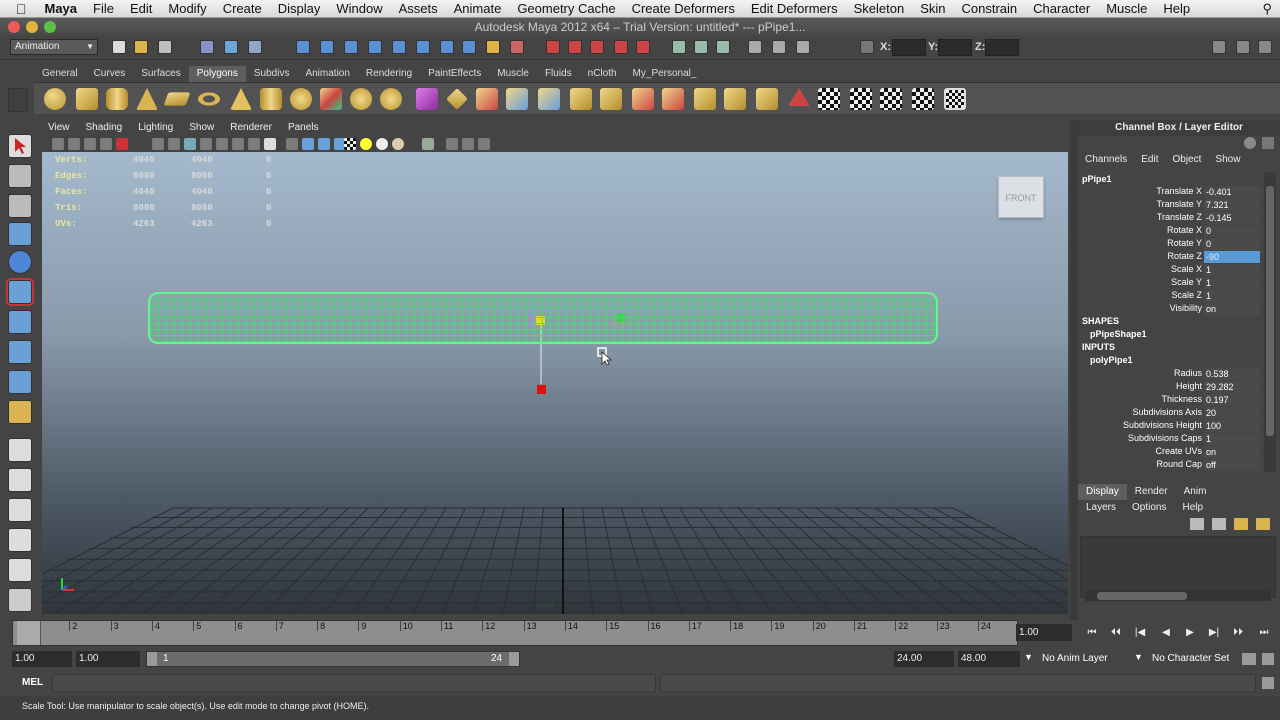  What do you see at coordinates (1118, 334) in the screenshot?
I see `shape-node-name: pPipeShape1` at bounding box center [1118, 334].